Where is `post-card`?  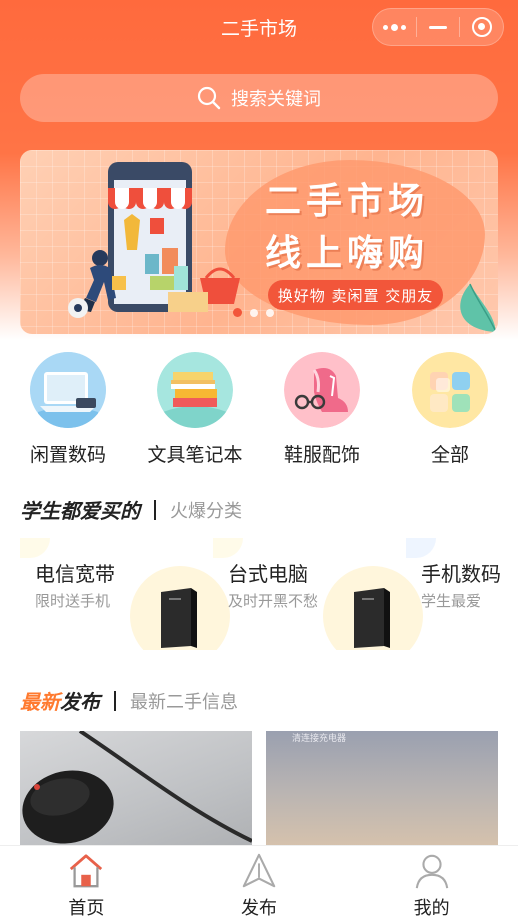
post-card is located at coordinates (136, 791).